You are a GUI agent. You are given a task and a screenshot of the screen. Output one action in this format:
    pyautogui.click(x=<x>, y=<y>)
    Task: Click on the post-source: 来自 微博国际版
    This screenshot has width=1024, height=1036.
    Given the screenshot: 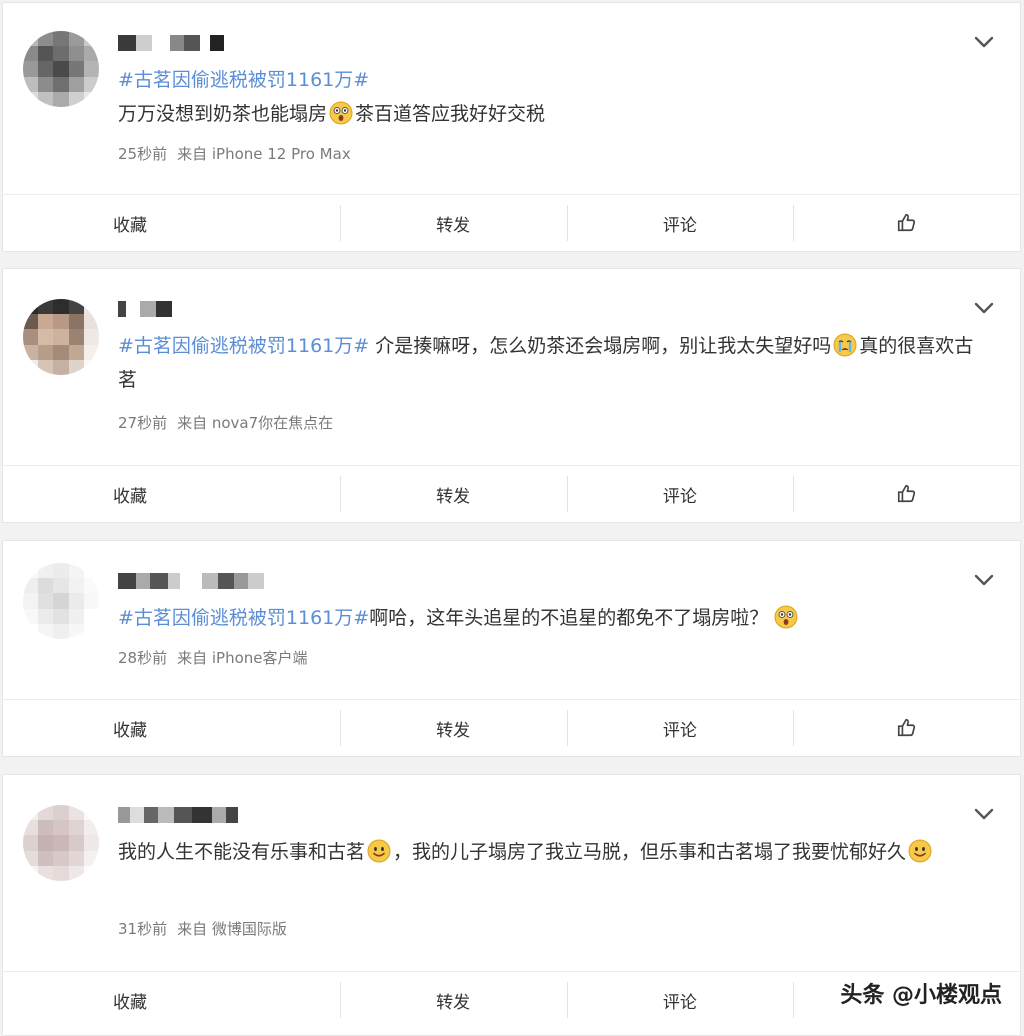 What is the action you would take?
    pyautogui.click(x=232, y=929)
    